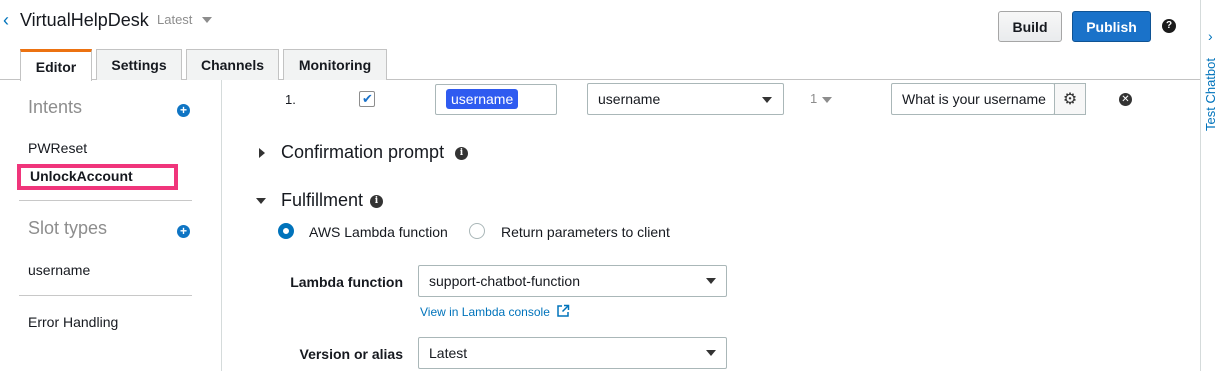  What do you see at coordinates (174, 20) in the screenshot?
I see `bot-version-dropdown: Latest` at bounding box center [174, 20].